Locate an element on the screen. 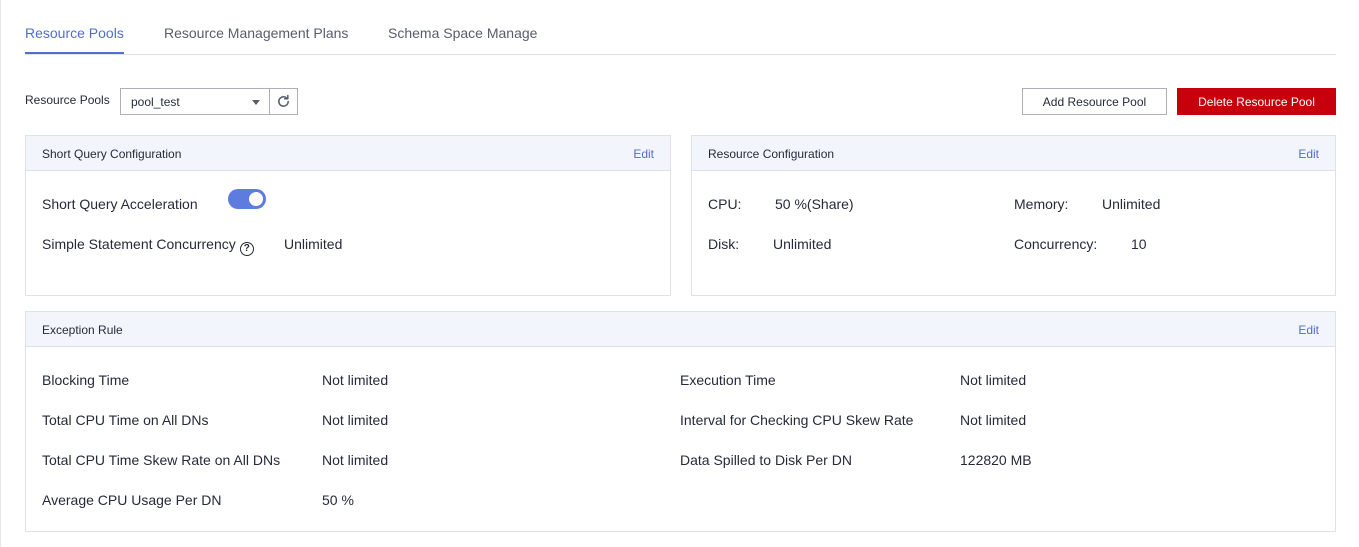 The image size is (1359, 547). disk-label: Disk: is located at coordinates (724, 244).